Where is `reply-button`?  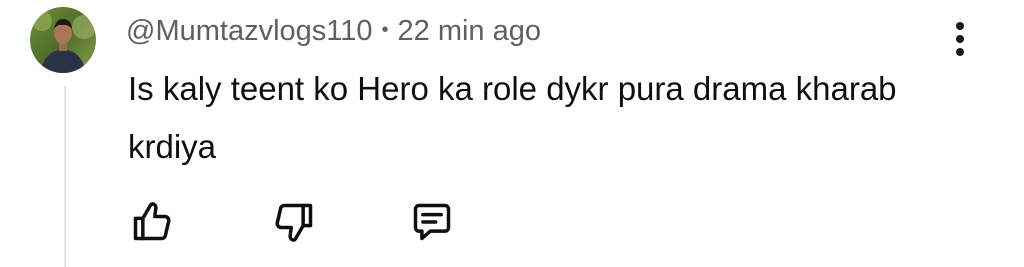
reply-button is located at coordinates (432, 222).